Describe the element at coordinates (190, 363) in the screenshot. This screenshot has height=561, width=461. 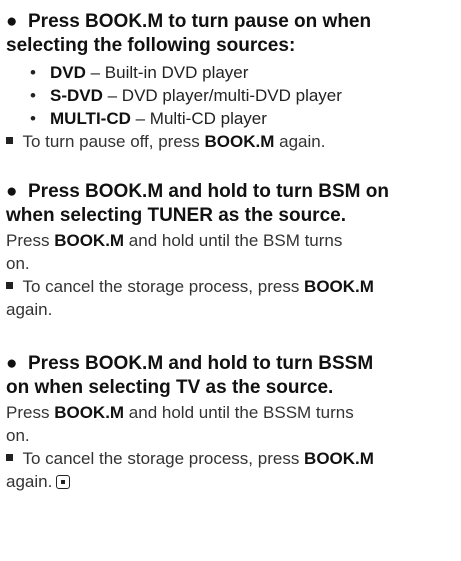
I see `section-heading: ● Press BOOK.M and hold to turn BSSM` at that location.